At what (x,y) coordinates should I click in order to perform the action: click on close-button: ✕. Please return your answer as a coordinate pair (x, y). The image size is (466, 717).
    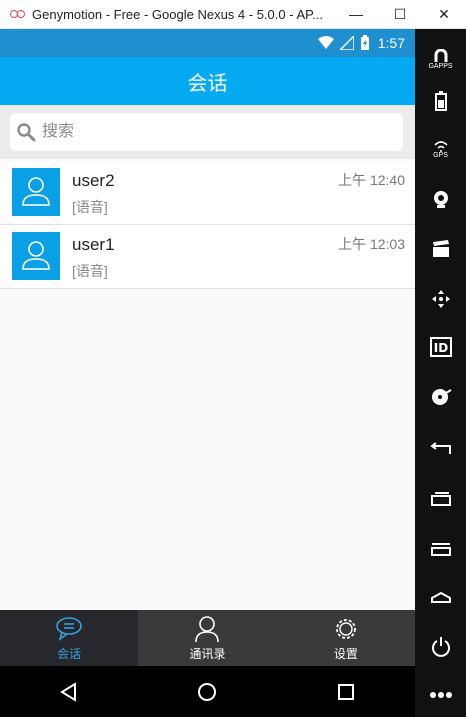
    Looking at the image, I should click on (444, 14).